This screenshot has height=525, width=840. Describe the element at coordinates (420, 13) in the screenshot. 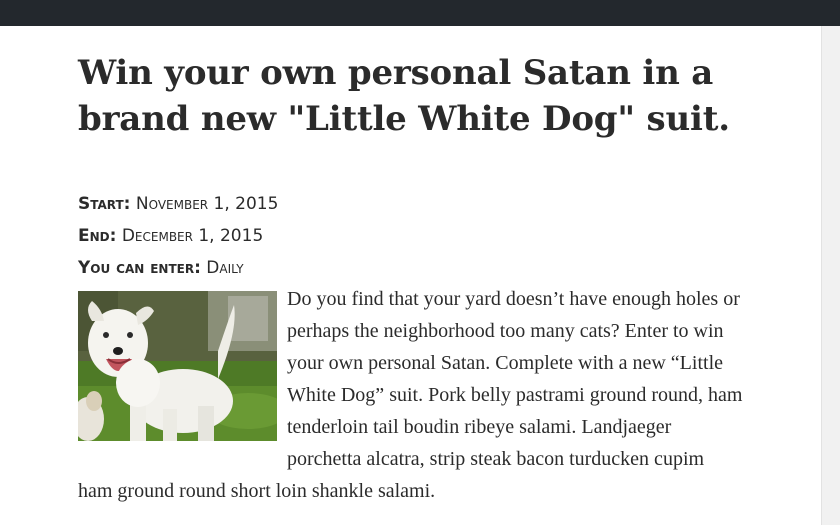

I see `admin-bar` at that location.